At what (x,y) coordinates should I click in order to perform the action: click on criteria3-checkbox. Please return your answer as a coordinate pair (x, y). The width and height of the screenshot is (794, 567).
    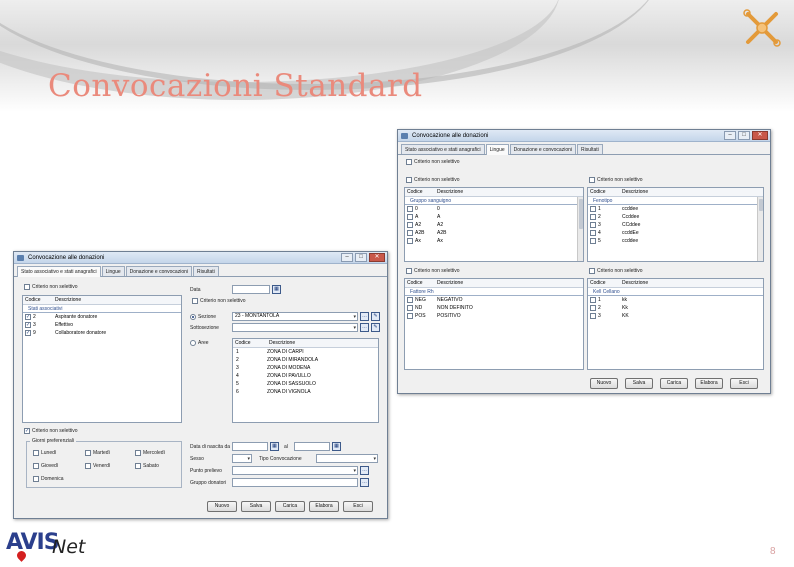
    Looking at the image, I should click on (27, 431).